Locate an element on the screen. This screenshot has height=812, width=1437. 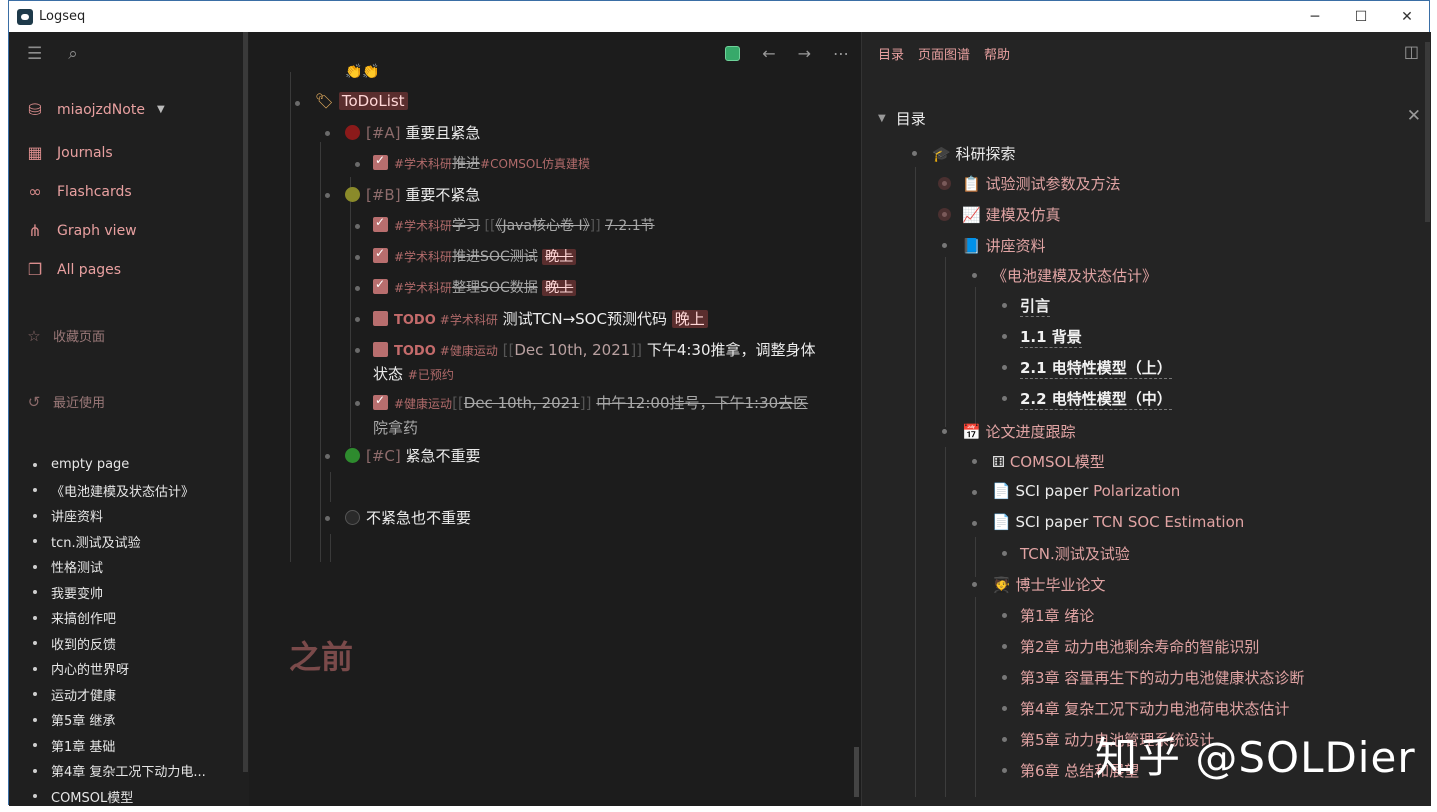
close-window-button: ✕ is located at coordinates (1407, 16).